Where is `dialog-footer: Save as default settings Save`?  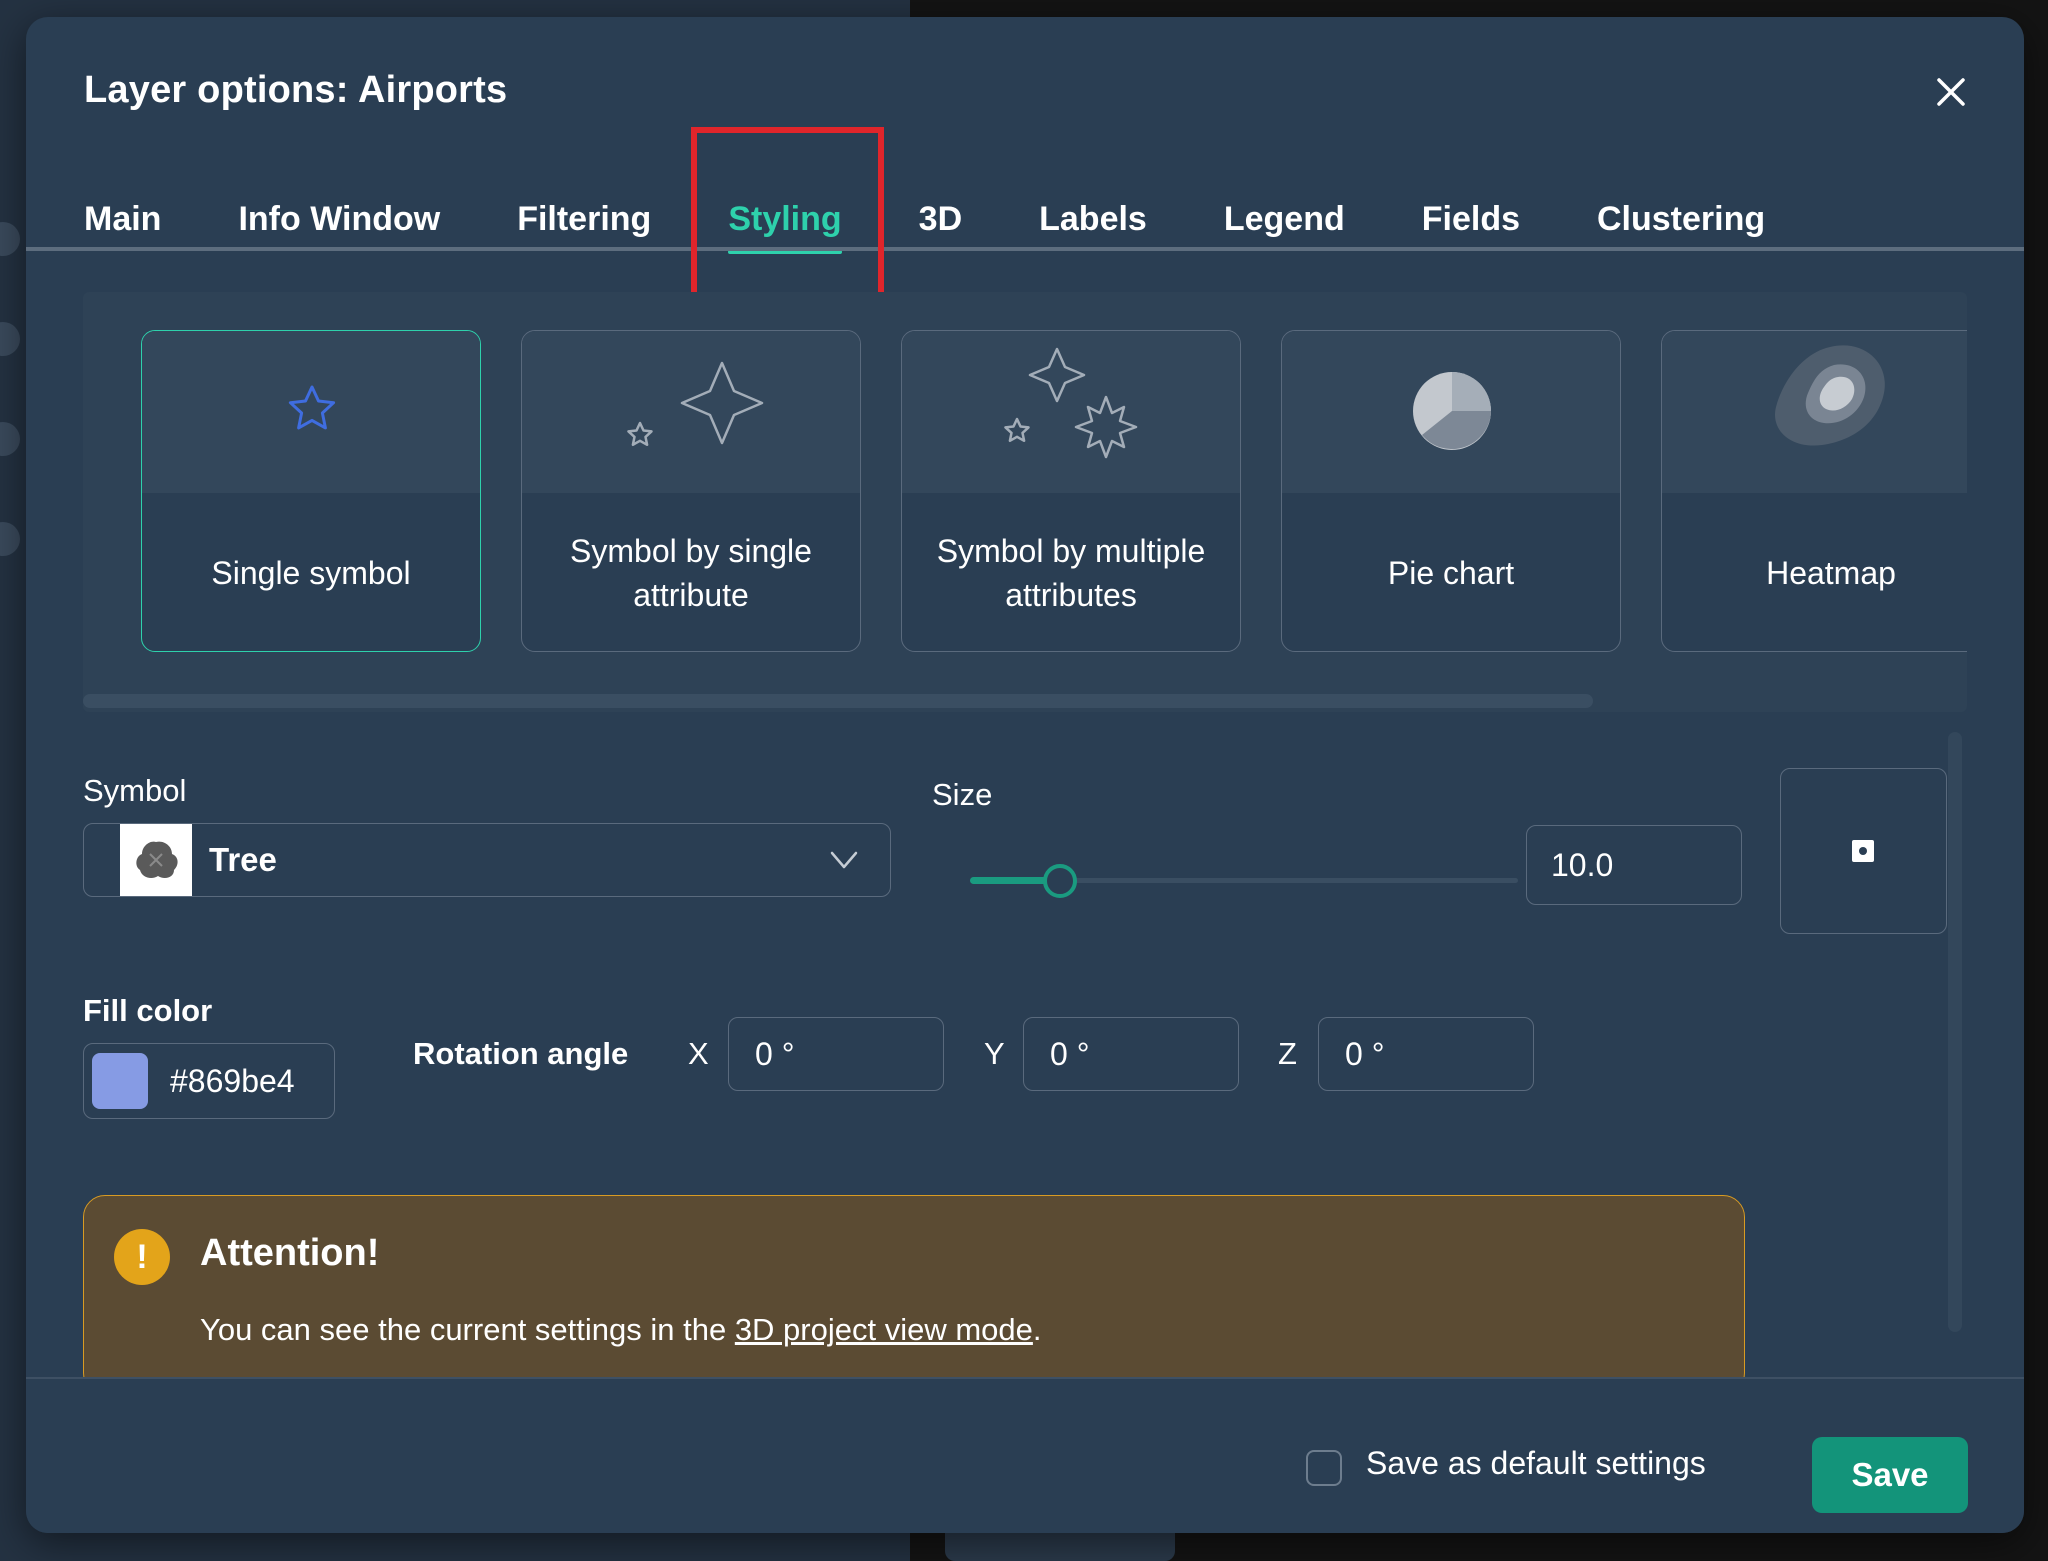
dialog-footer: Save as default settings Save is located at coordinates (1025, 1455).